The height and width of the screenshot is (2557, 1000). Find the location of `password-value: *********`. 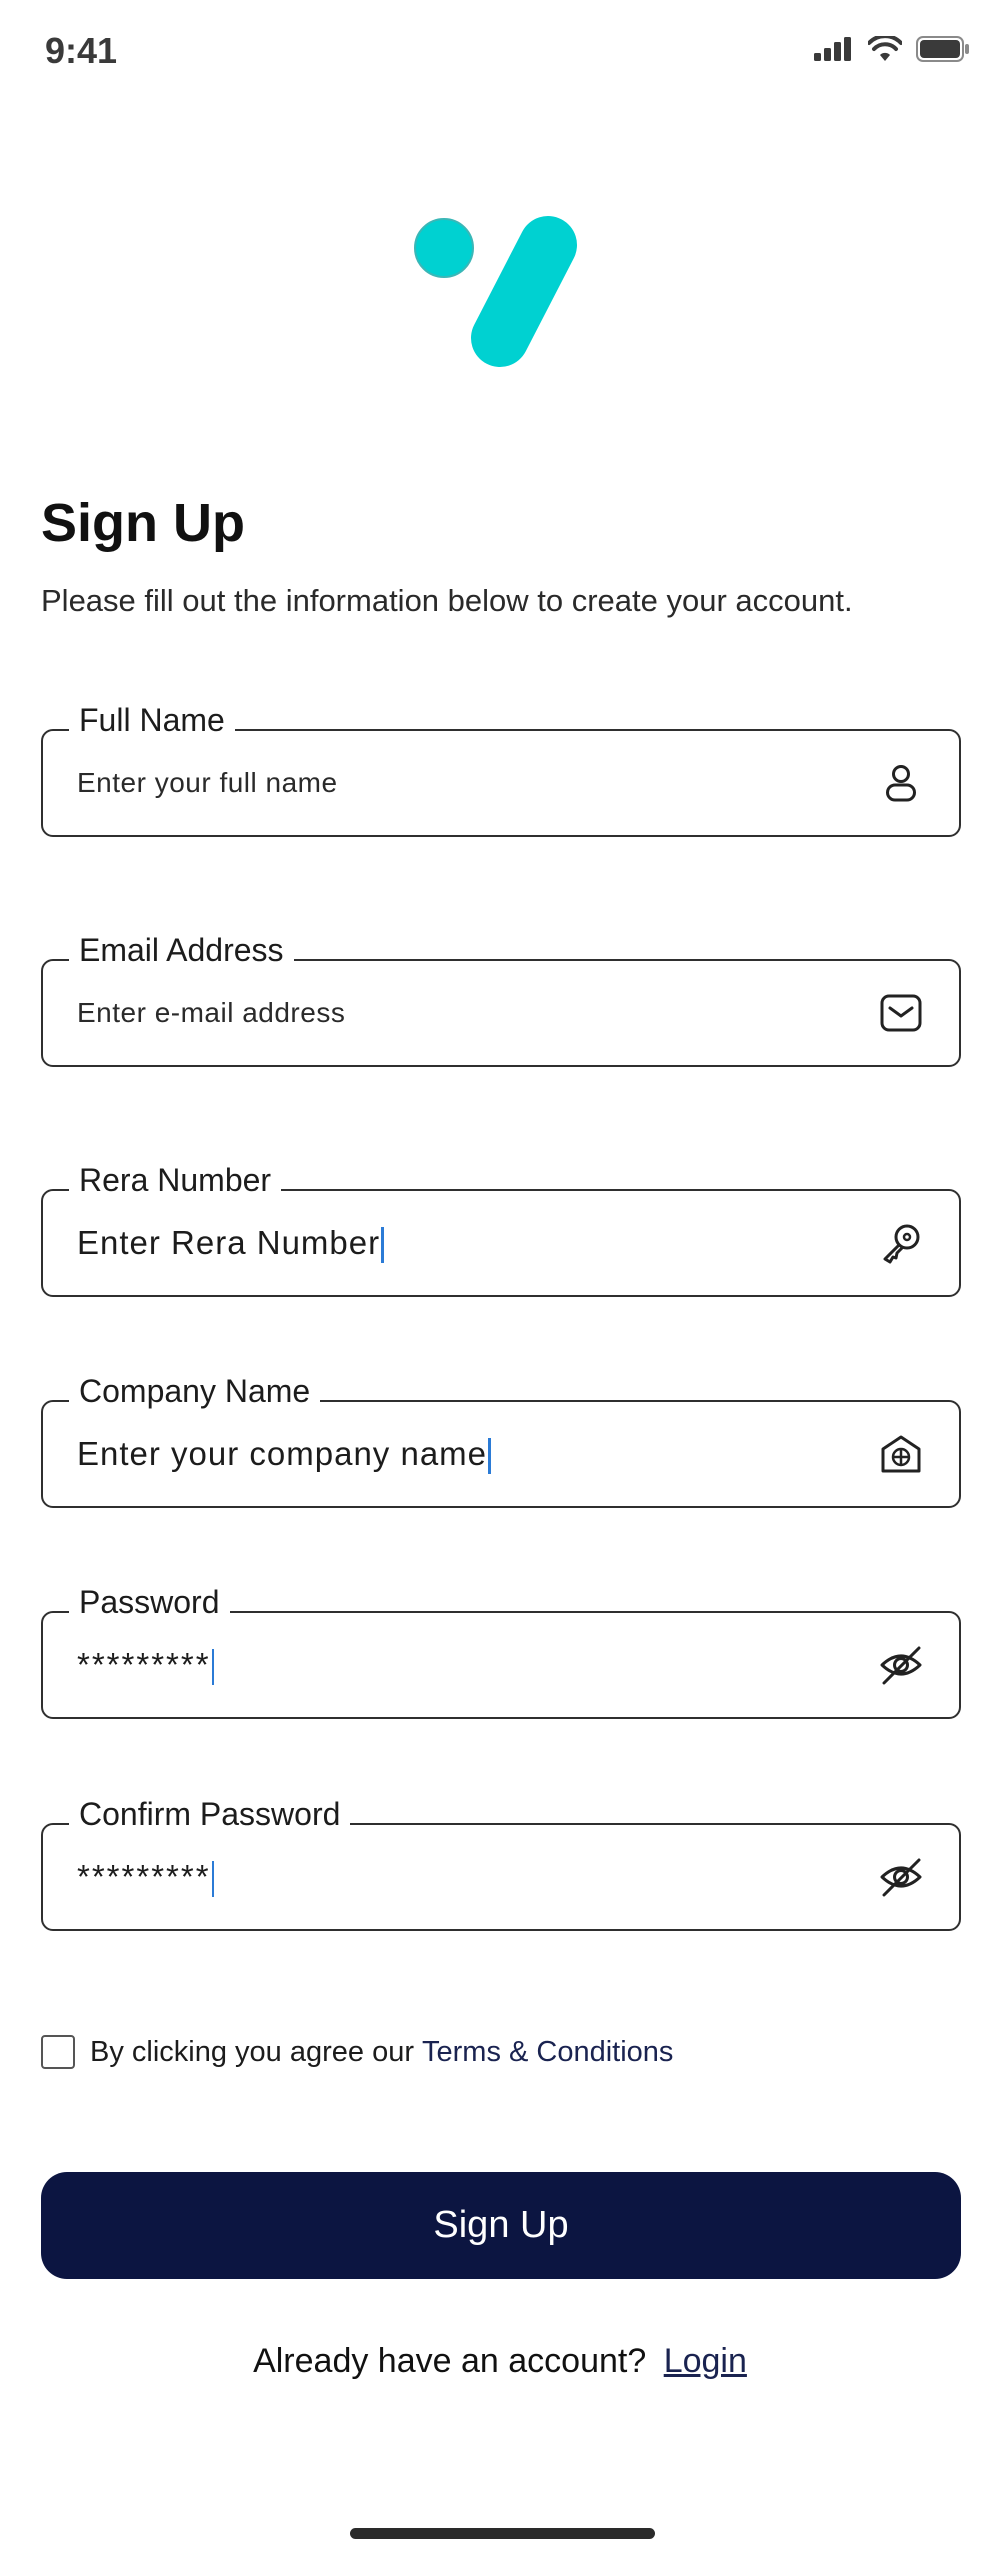

password-value: ********* is located at coordinates (144, 1664).